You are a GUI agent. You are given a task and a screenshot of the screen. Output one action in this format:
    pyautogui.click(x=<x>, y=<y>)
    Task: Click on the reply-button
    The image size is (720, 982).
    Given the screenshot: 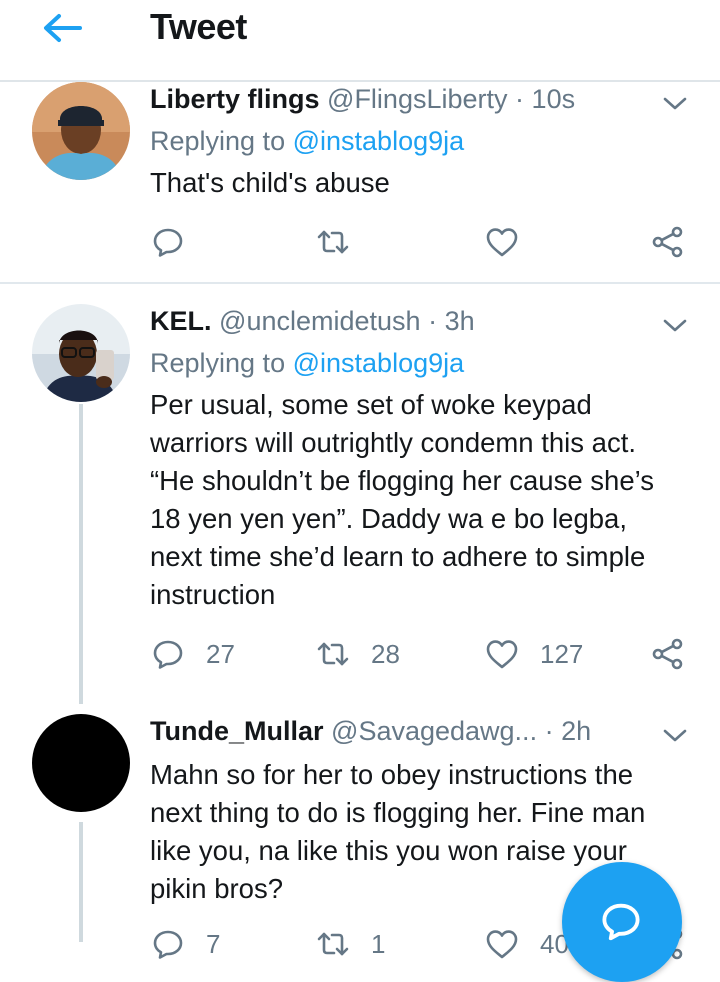 What is the action you would take?
    pyautogui.click(x=168, y=242)
    